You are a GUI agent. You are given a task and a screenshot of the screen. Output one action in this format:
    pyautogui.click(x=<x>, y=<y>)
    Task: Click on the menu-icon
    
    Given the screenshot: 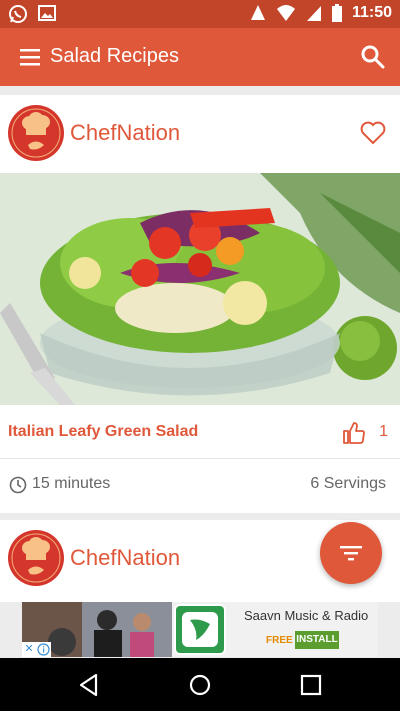 What is the action you would take?
    pyautogui.click(x=30, y=57)
    